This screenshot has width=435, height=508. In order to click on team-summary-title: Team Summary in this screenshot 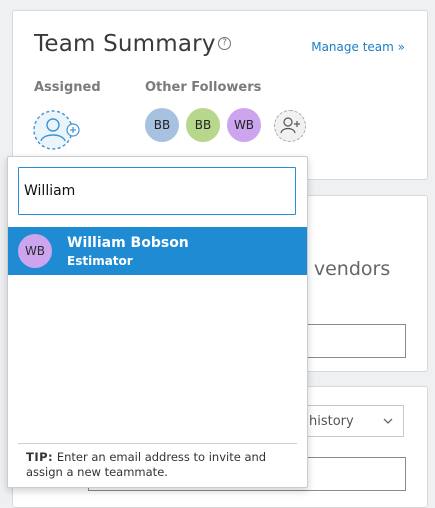, I will do `click(125, 44)`.